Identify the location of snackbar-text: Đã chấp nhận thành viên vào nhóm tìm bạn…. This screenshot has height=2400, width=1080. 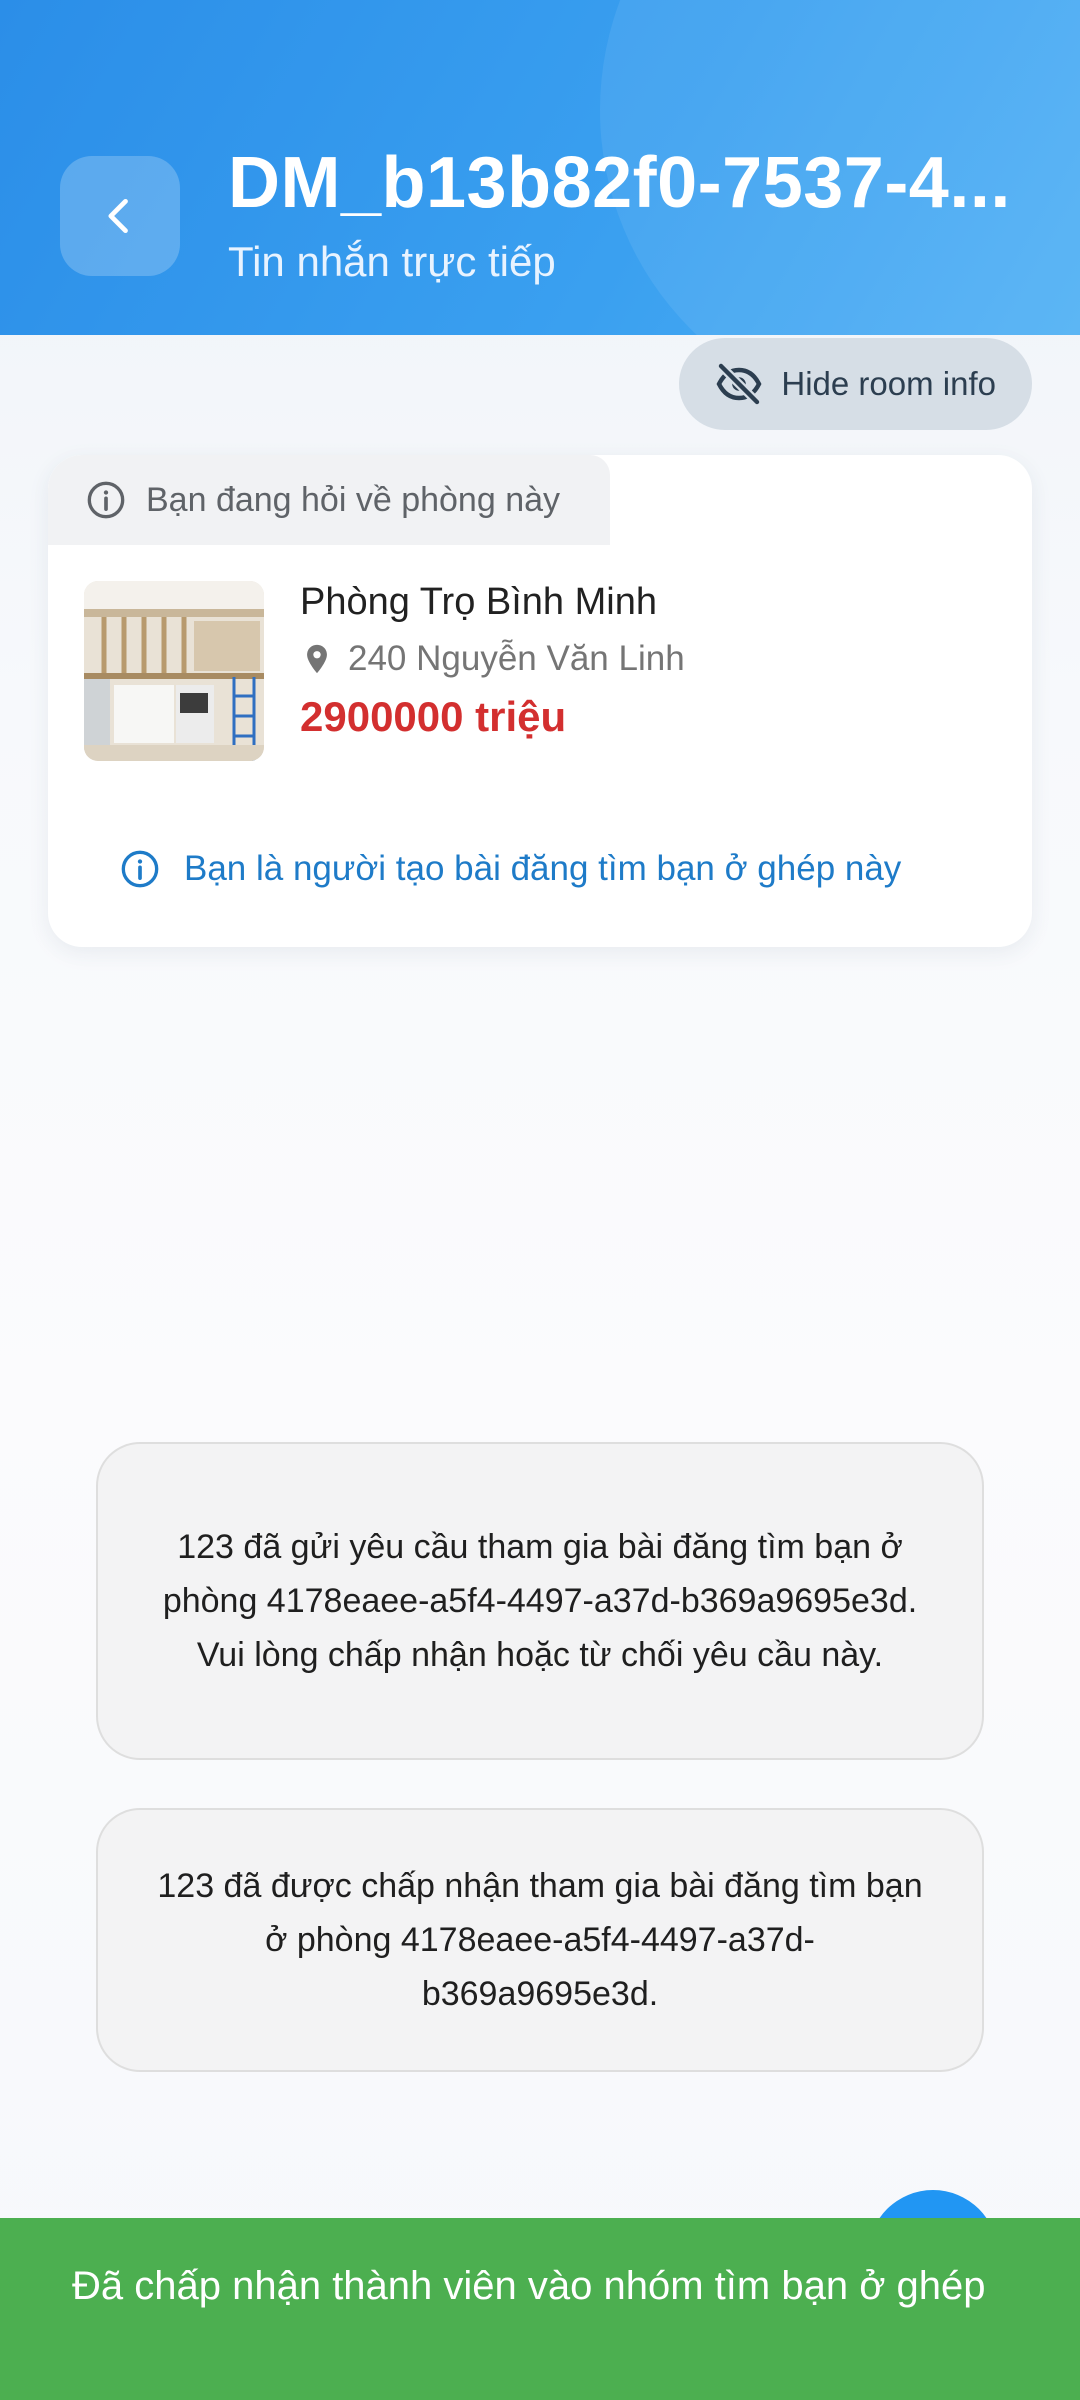
(529, 2286).